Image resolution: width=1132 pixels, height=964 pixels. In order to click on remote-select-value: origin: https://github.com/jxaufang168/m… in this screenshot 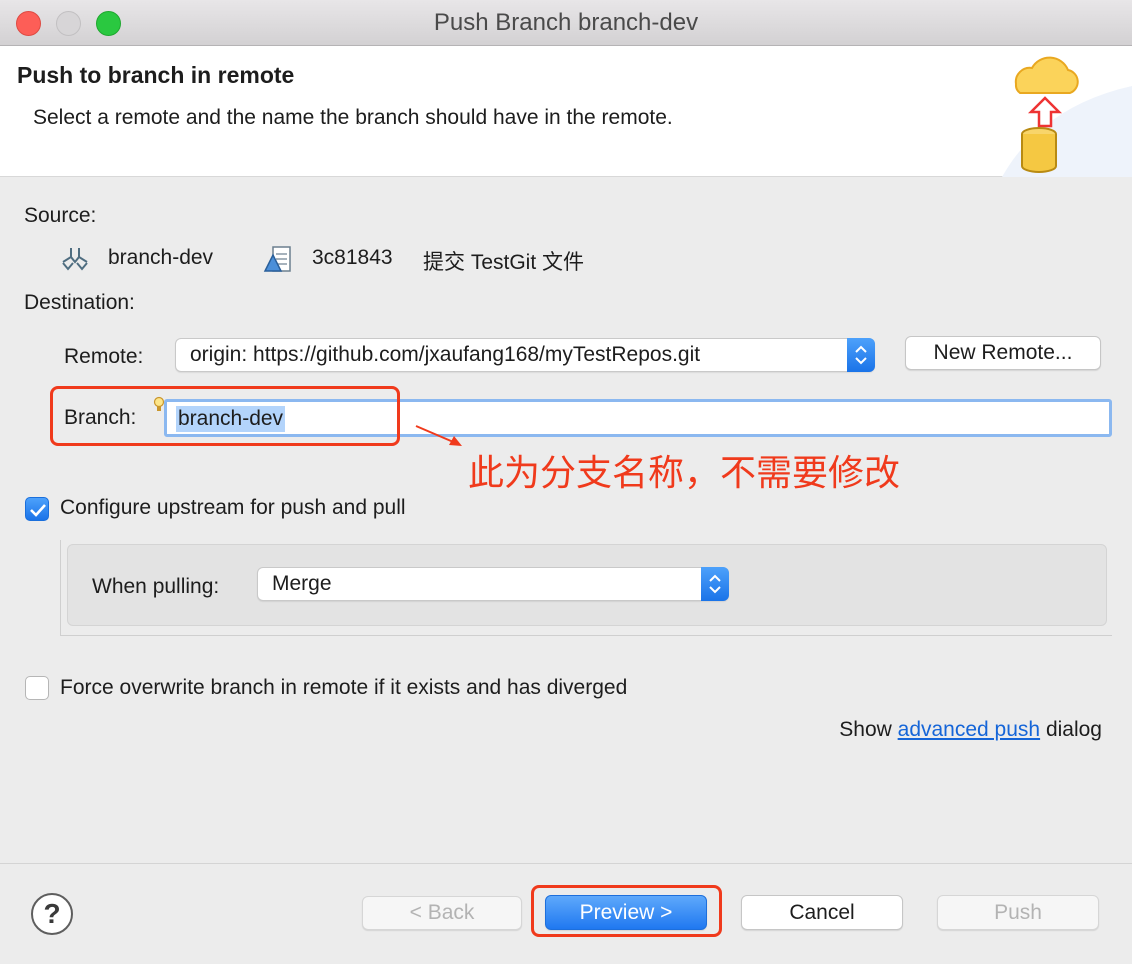, I will do `click(445, 354)`.